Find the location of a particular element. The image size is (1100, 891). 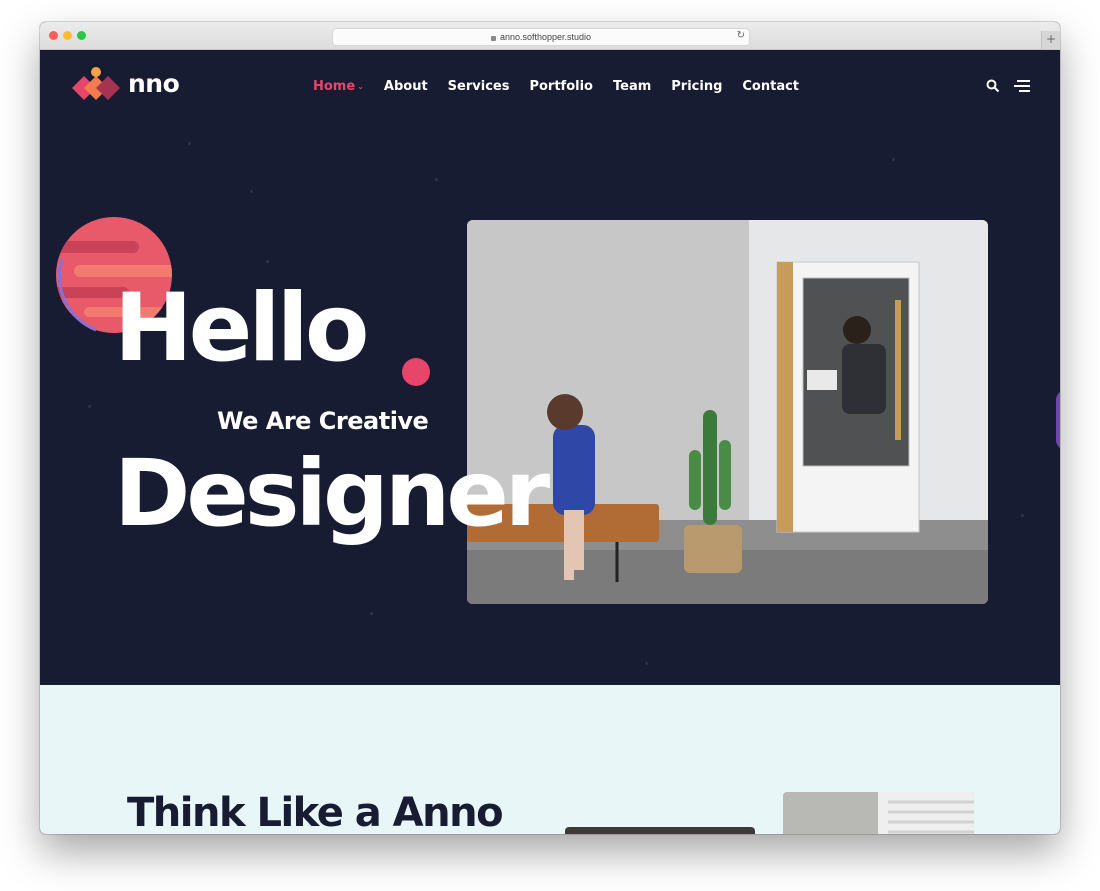

browser-toolbar: anno.softhopper.studio ↻ + is located at coordinates (550, 36).